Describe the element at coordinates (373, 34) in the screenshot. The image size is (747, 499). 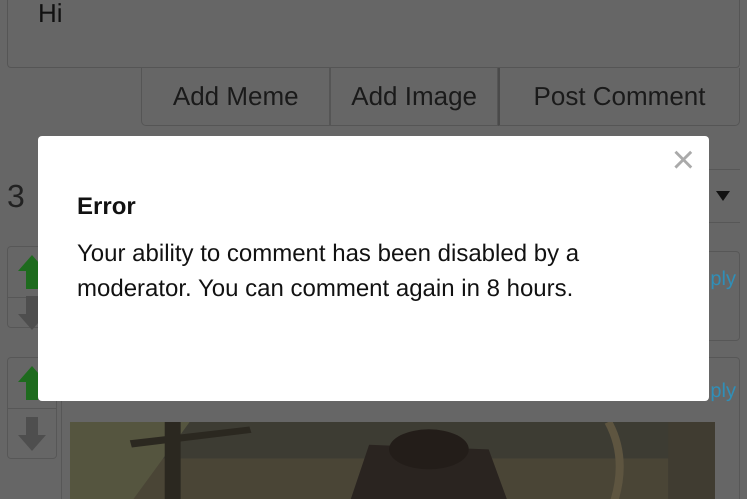
I see `comment-field: Hi` at that location.